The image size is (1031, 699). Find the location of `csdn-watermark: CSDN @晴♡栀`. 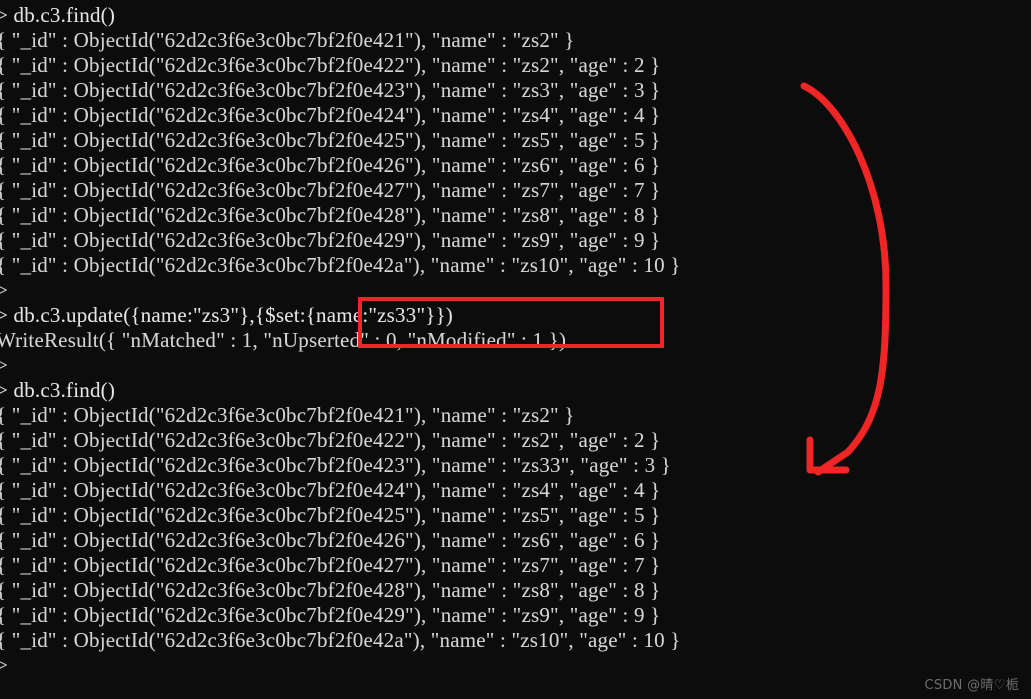

csdn-watermark: CSDN @晴♡栀 is located at coordinates (971, 685).